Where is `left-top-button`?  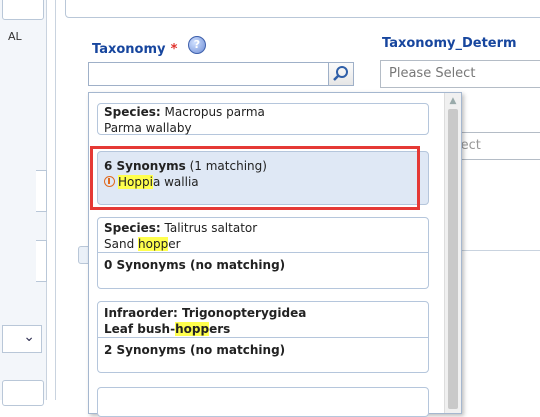 left-top-button is located at coordinates (23, 10).